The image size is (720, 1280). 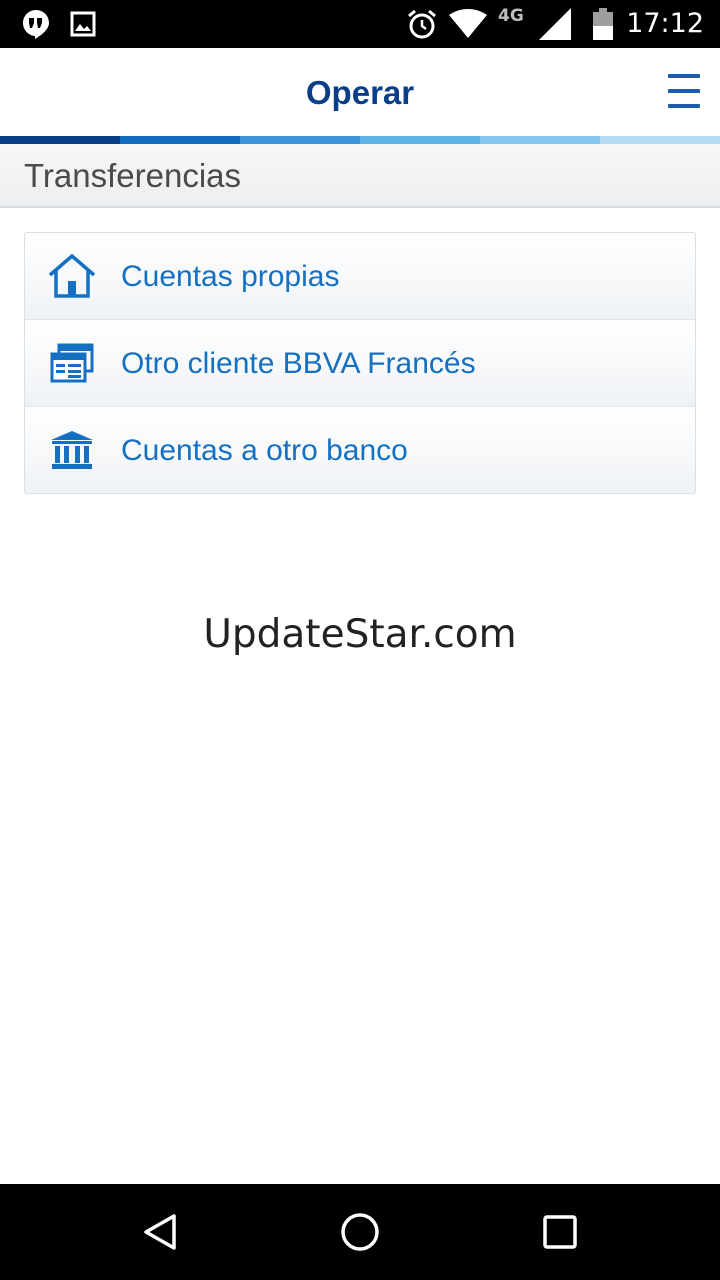 What do you see at coordinates (72, 450) in the screenshot?
I see `bank-icon` at bounding box center [72, 450].